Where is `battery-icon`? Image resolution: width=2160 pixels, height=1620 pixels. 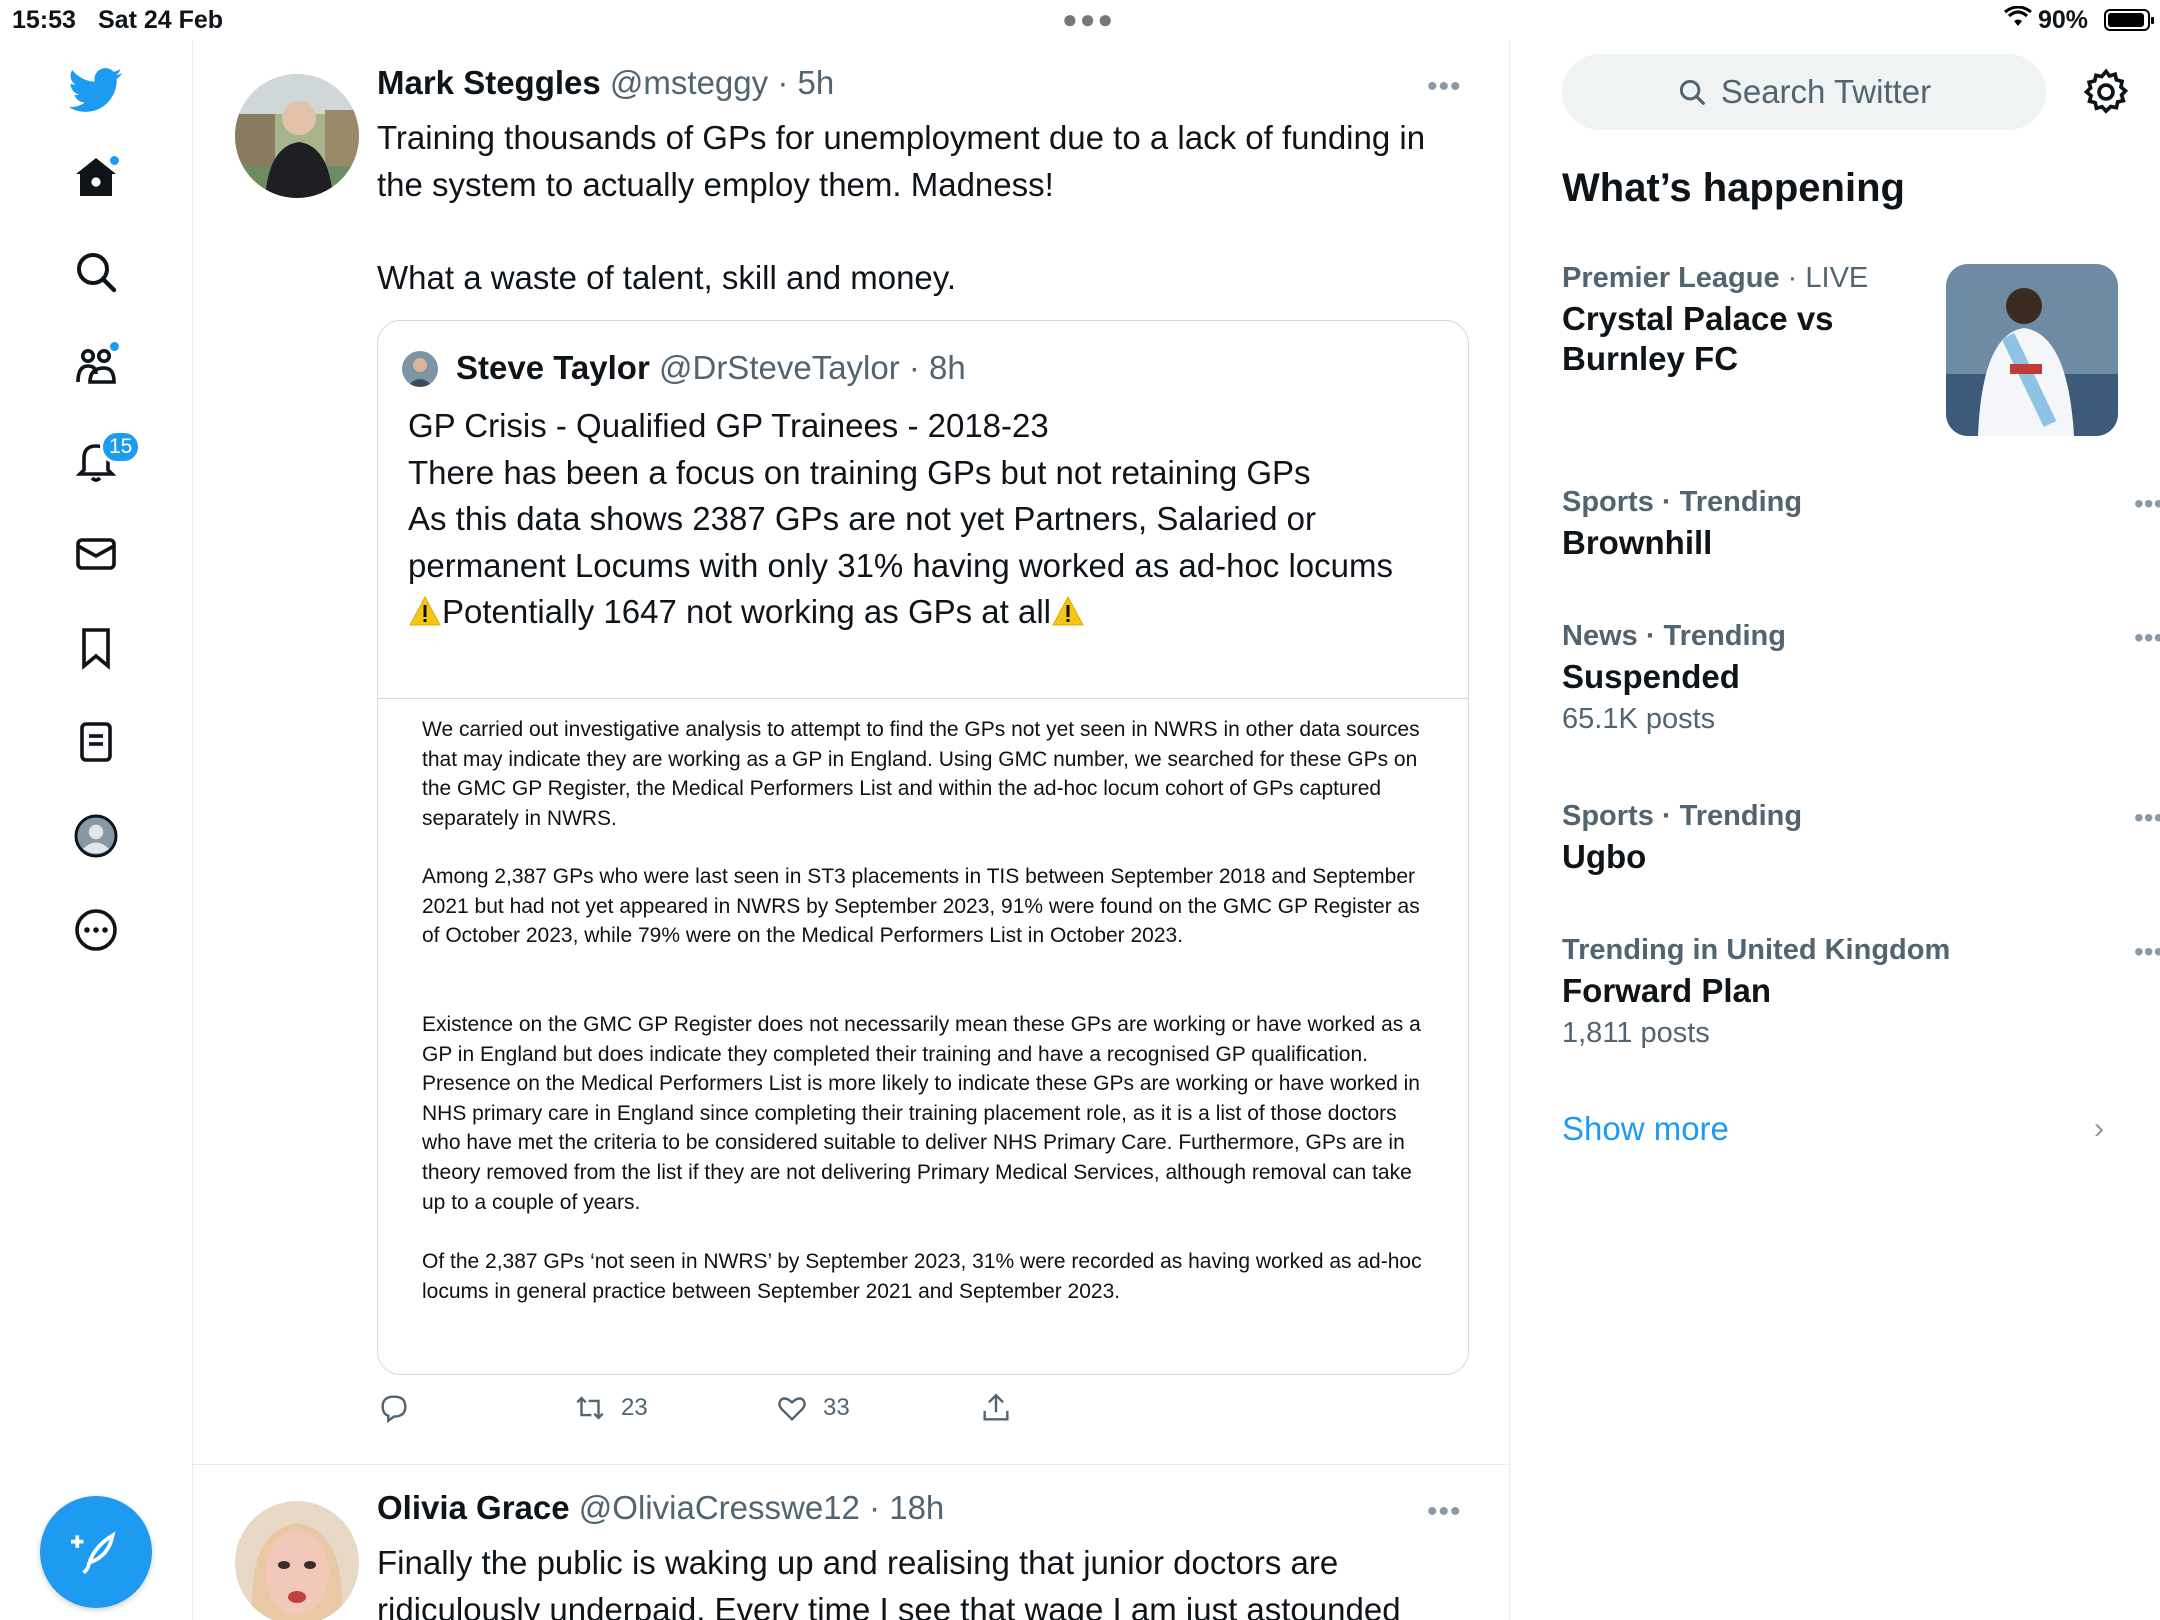 battery-icon is located at coordinates (2129, 20).